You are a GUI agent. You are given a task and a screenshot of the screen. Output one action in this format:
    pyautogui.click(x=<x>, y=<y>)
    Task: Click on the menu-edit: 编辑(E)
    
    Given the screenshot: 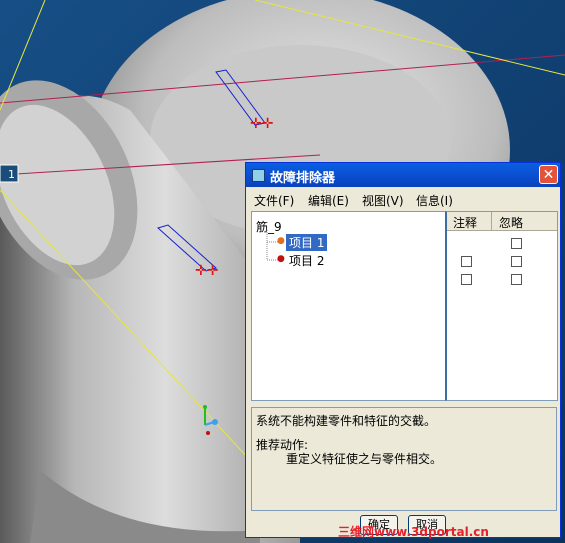 What is the action you would take?
    pyautogui.click(x=328, y=200)
    